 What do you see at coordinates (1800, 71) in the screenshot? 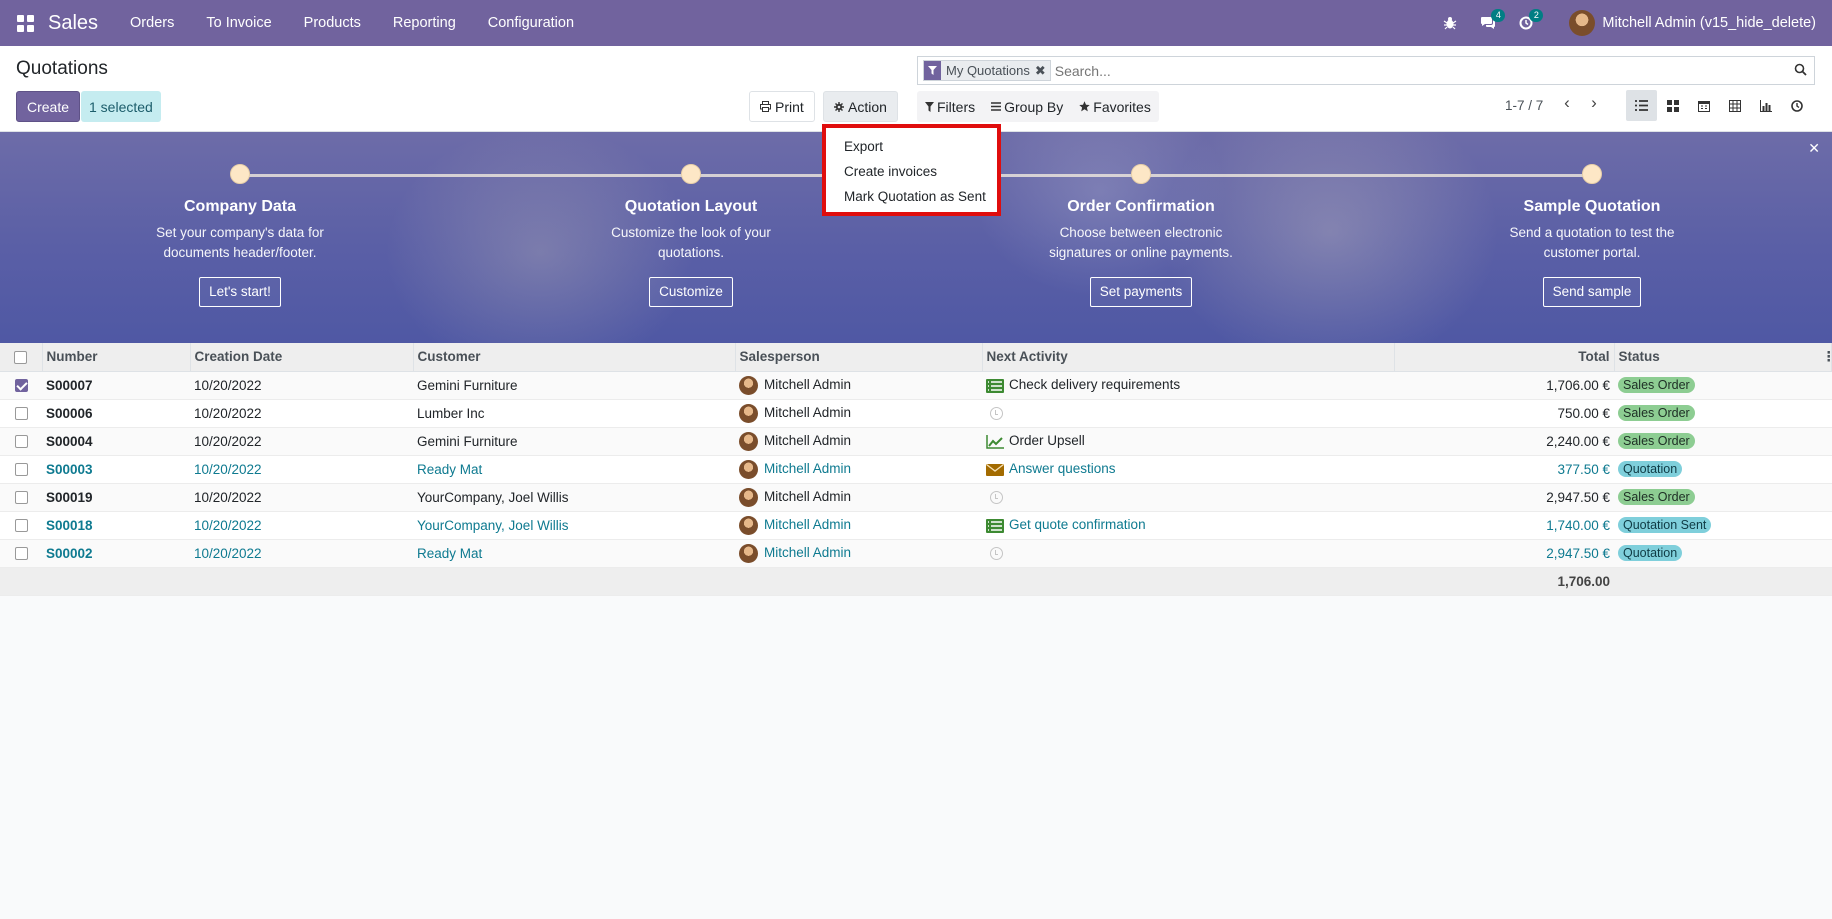
I see `search-icon` at bounding box center [1800, 71].